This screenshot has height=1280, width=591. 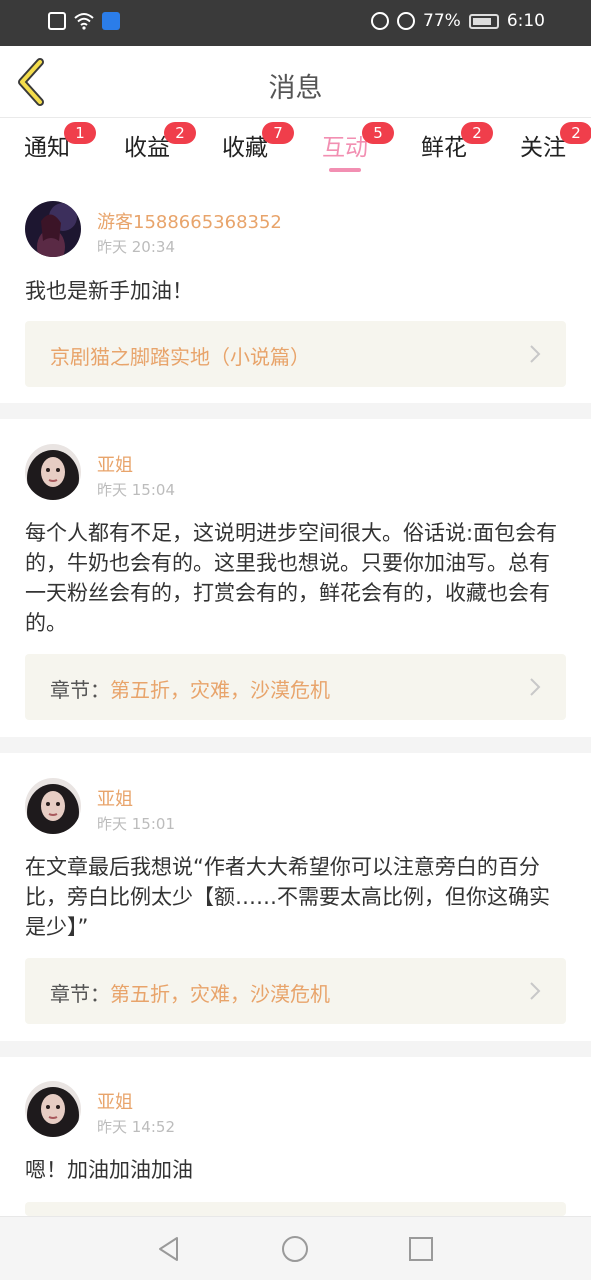 I want to click on tab-favorites: 收藏 7, so click(x=258, y=147).